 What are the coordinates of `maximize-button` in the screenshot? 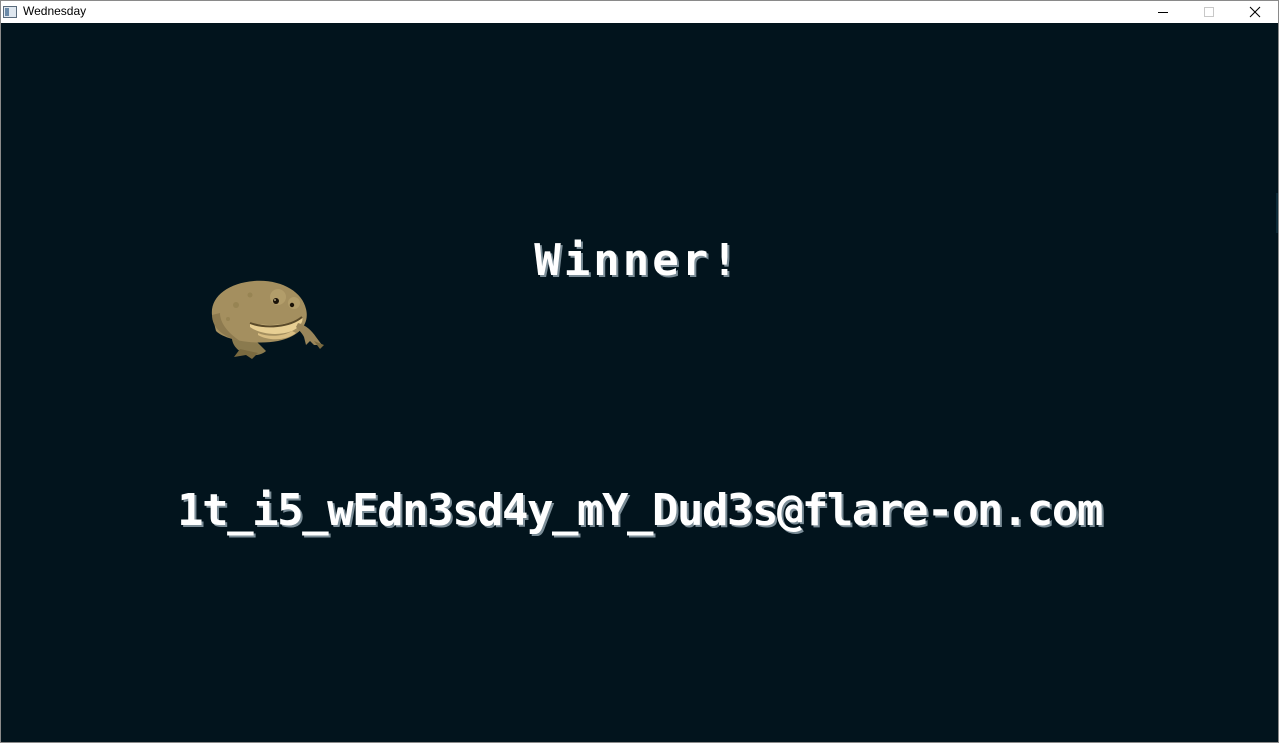 It's located at (1209, 11).